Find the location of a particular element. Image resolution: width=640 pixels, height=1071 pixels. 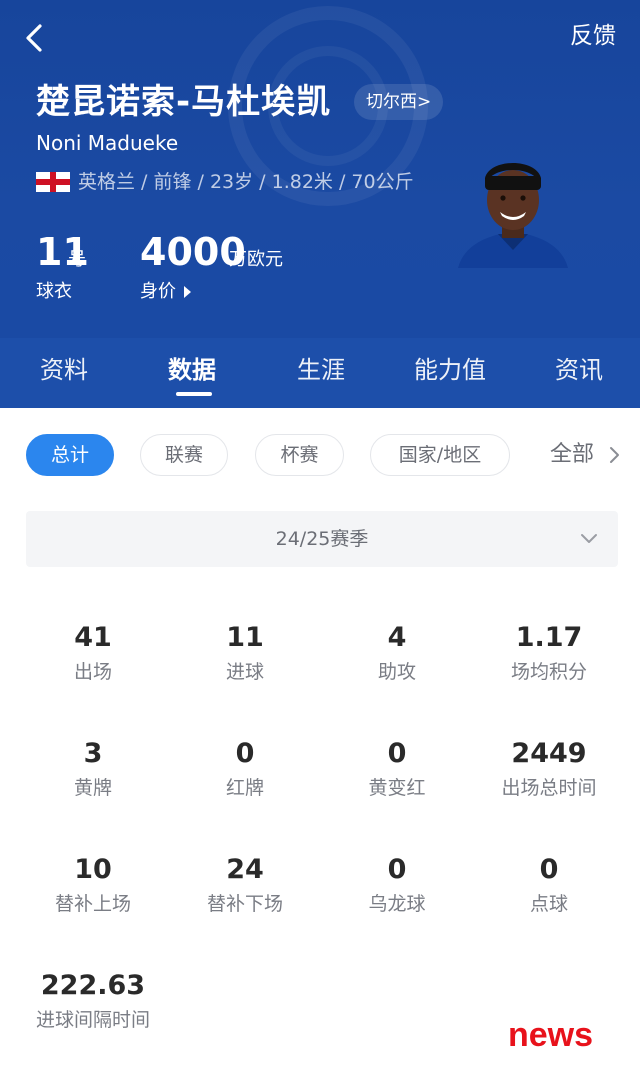

stat-value: 24 is located at coordinates (245, 869).